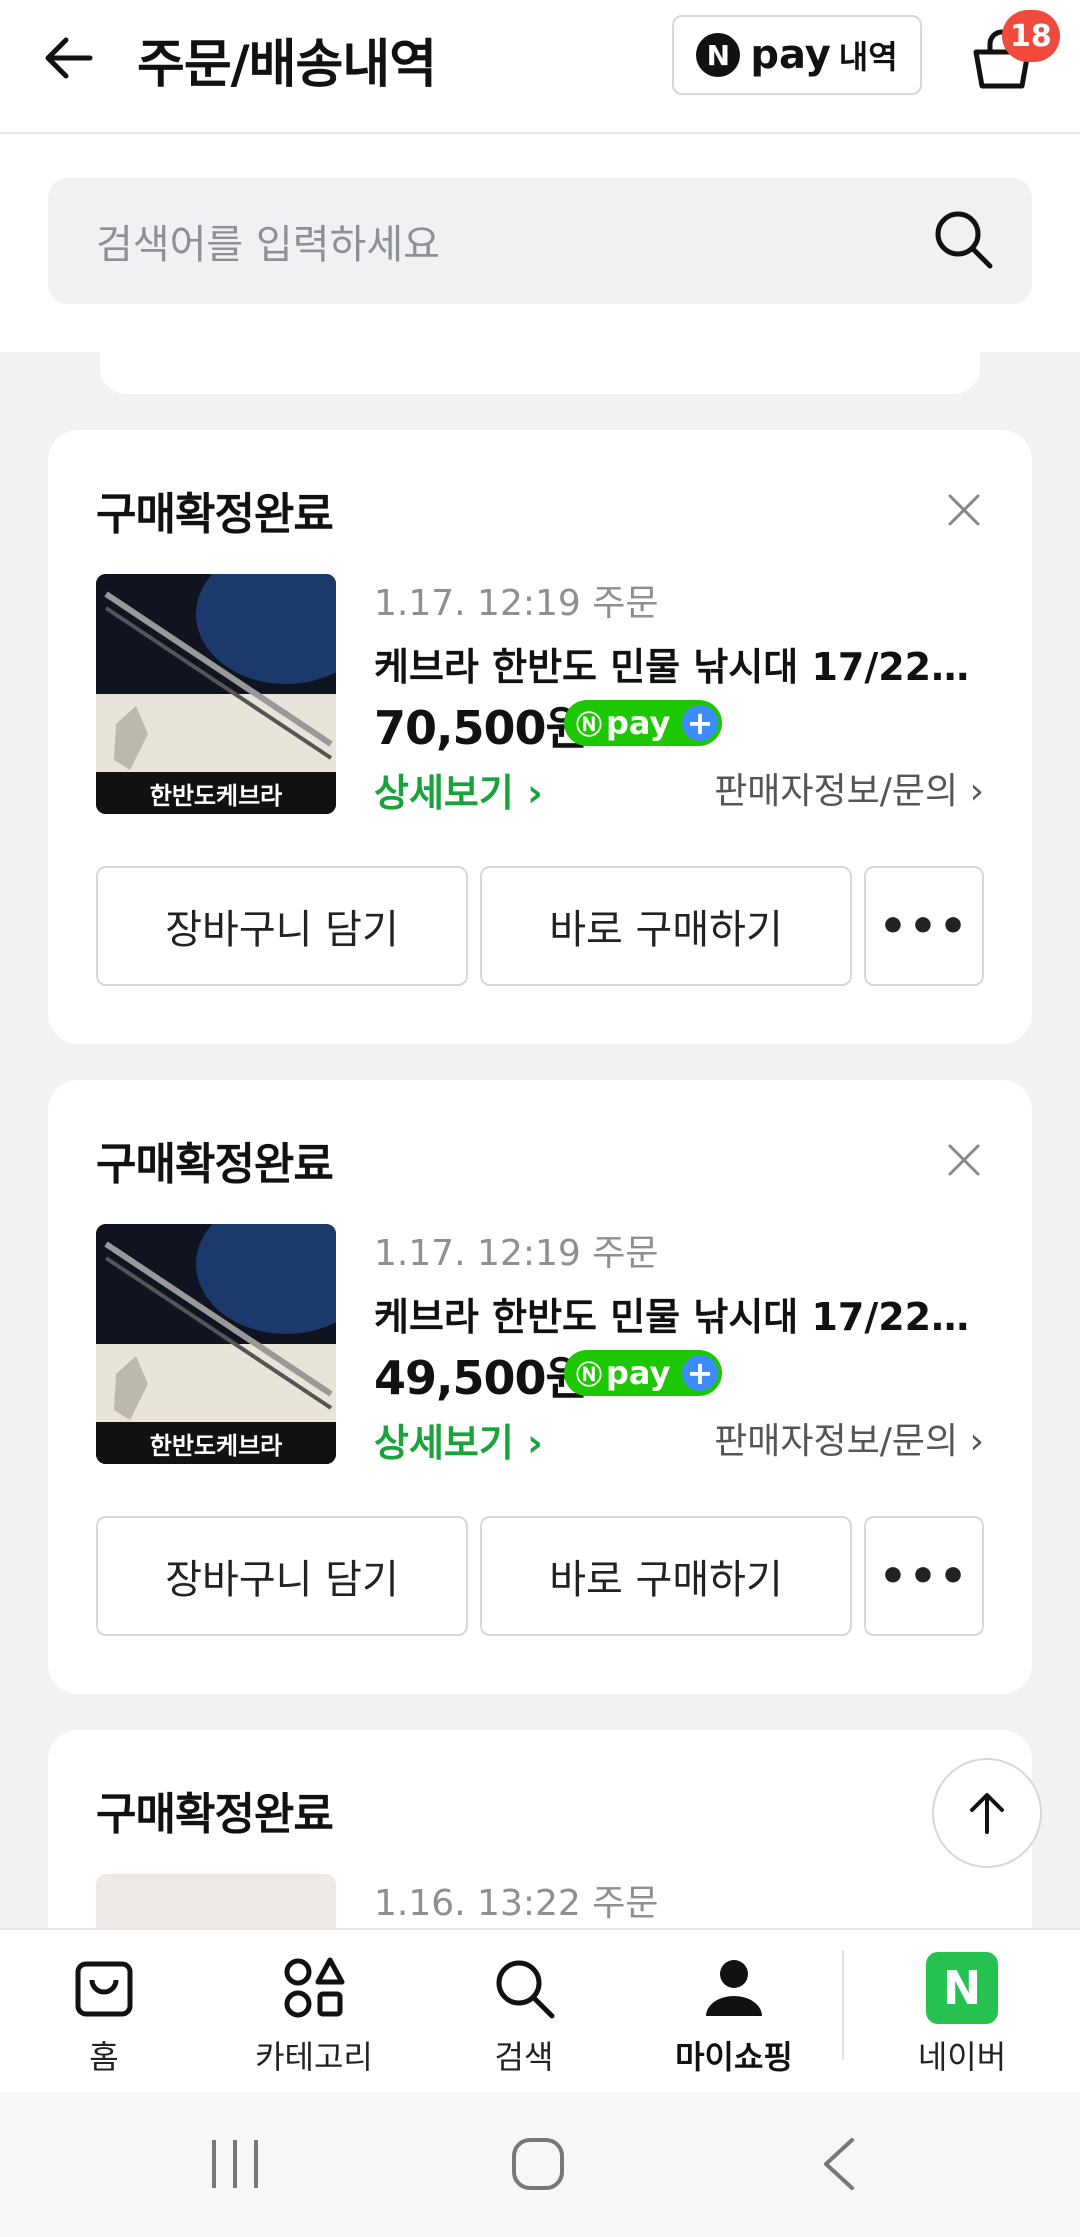 Image resolution: width=1080 pixels, height=2237 pixels. What do you see at coordinates (734, 2057) in the screenshot?
I see `nav-label: 마이쇼핑` at bounding box center [734, 2057].